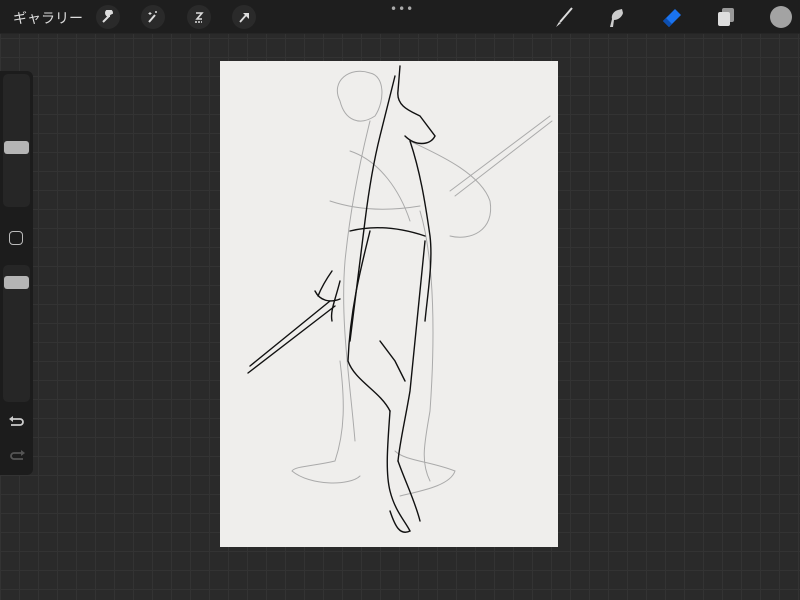 This screenshot has height=600, width=800. I want to click on wrench-icon, so click(108, 17).